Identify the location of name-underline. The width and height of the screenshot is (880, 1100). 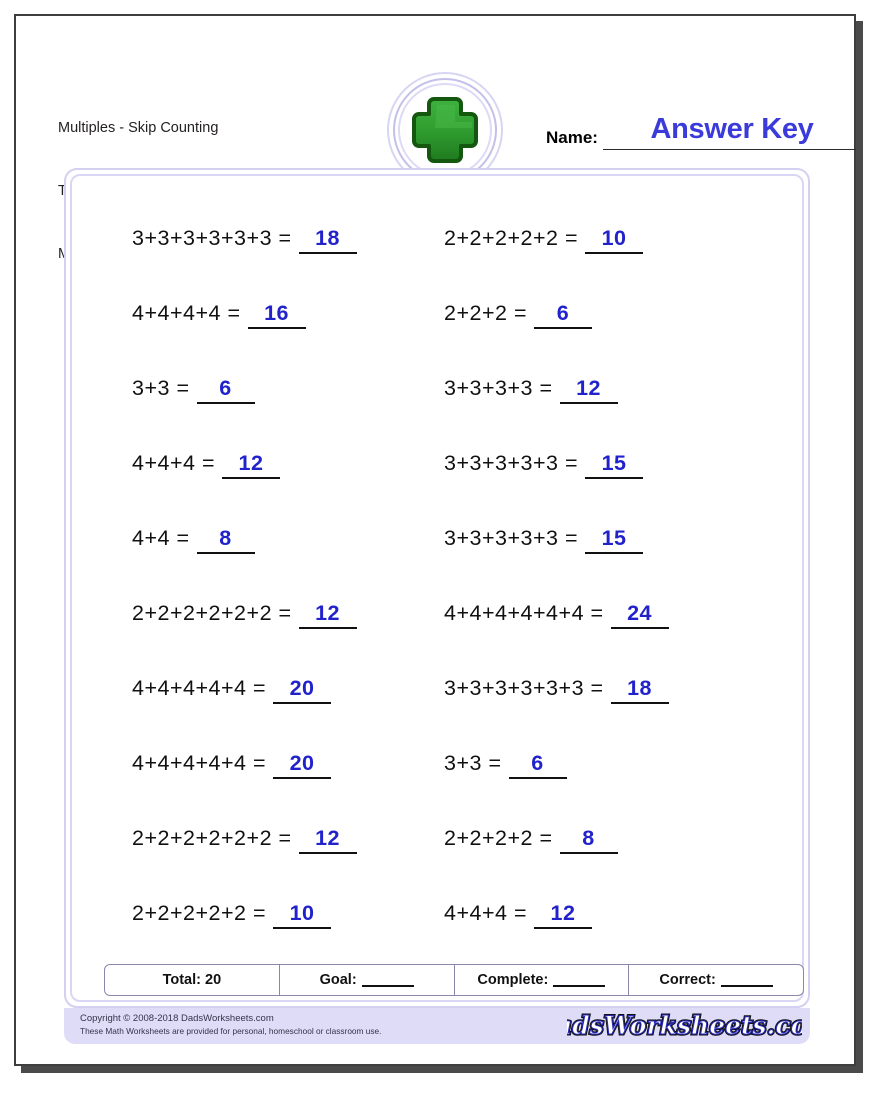
(729, 149).